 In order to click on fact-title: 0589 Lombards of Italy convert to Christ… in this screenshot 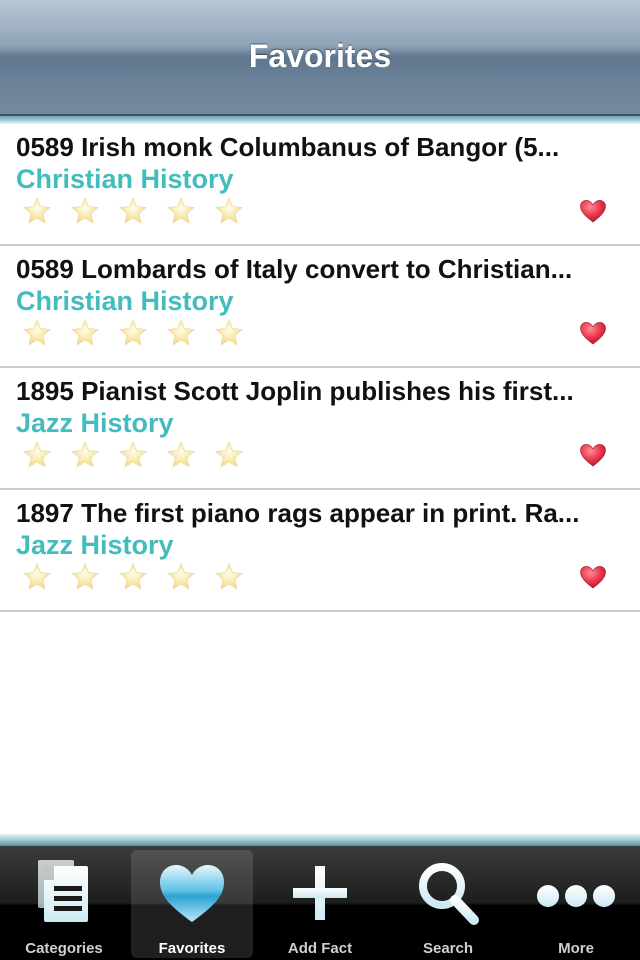, I will do `click(294, 269)`.